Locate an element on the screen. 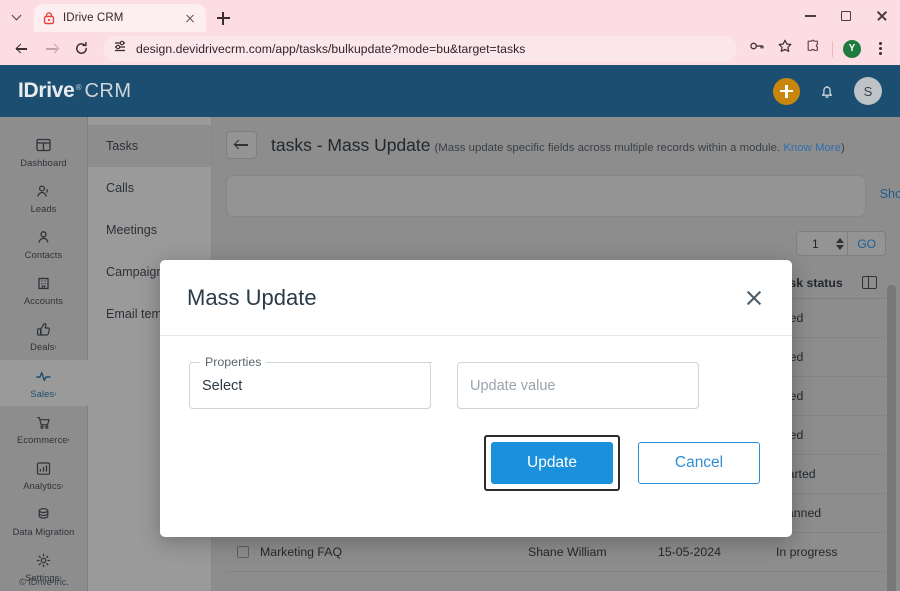 This screenshot has width=900, height=591. bookmark-button is located at coordinates (785, 49).